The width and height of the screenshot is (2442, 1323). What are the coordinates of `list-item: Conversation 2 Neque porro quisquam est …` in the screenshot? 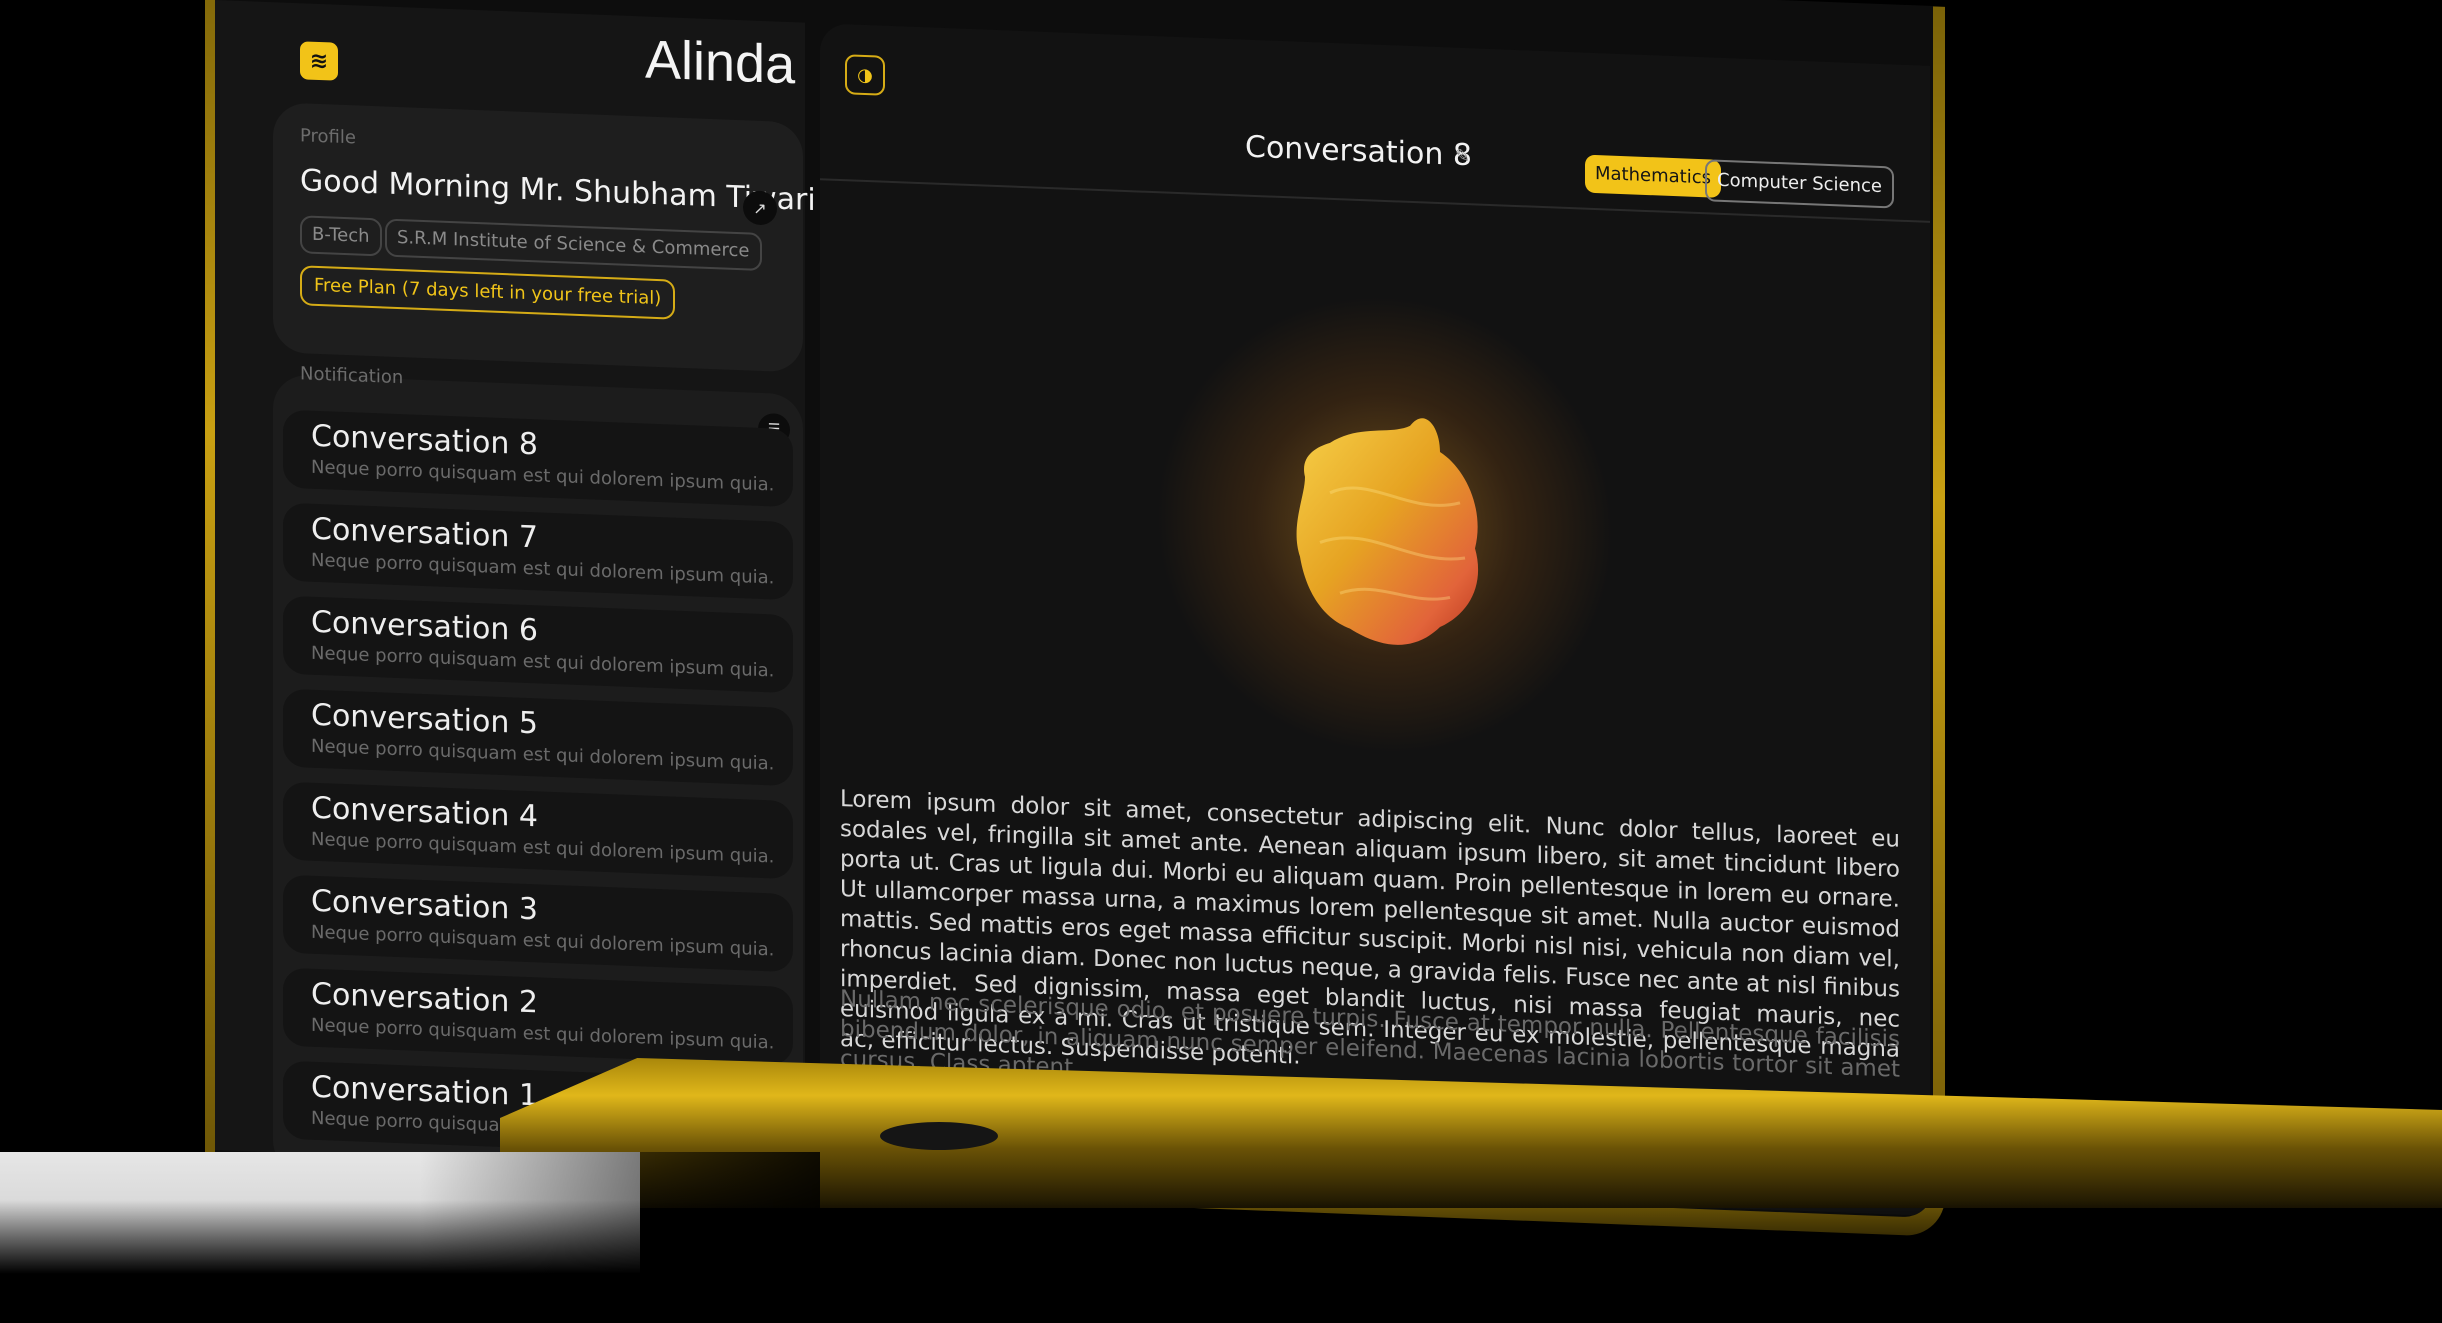 It's located at (538, 1016).